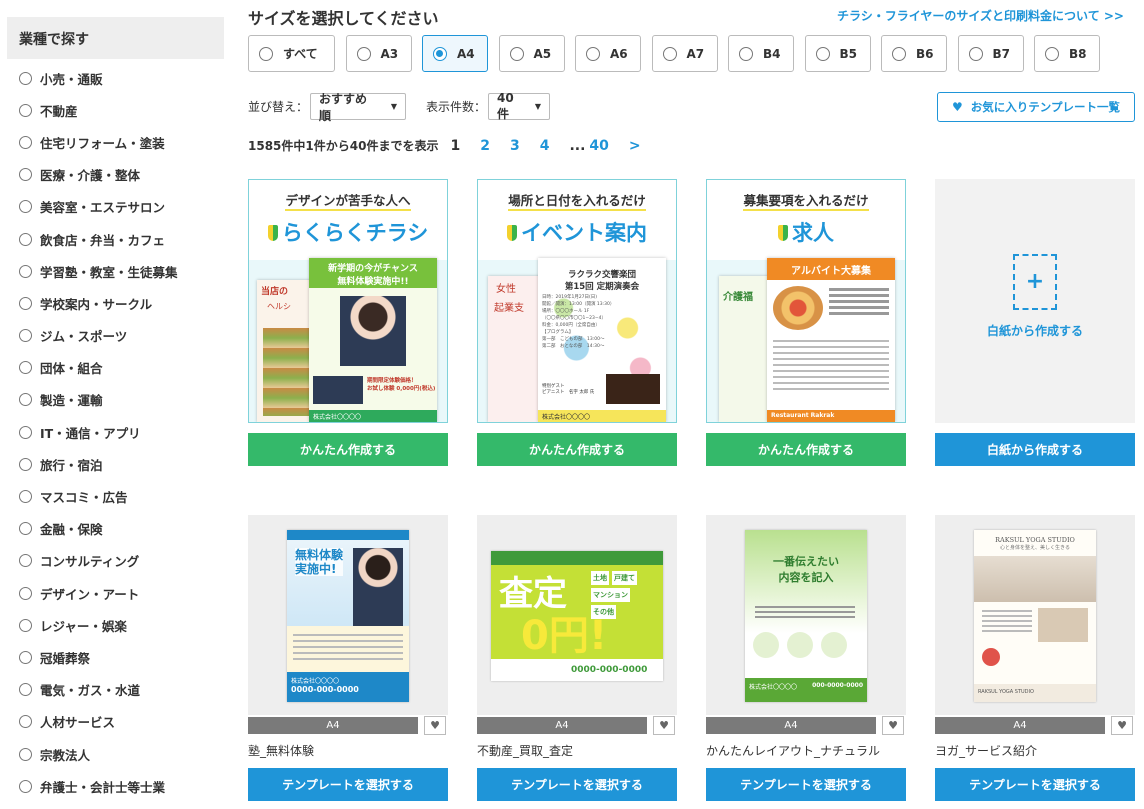 The width and height of the screenshot is (1144, 809). I want to click on next-page-link: >, so click(635, 146).